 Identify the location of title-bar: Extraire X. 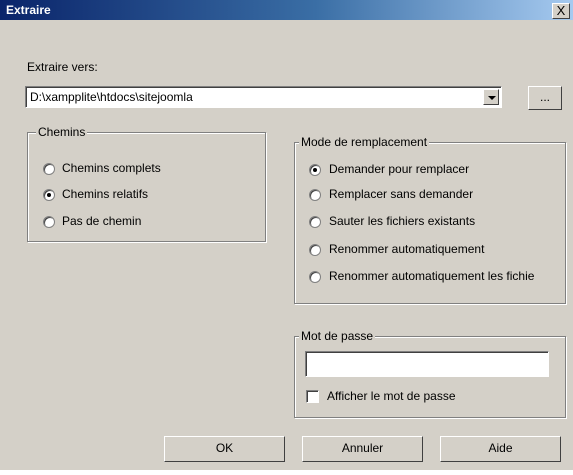
(286, 10).